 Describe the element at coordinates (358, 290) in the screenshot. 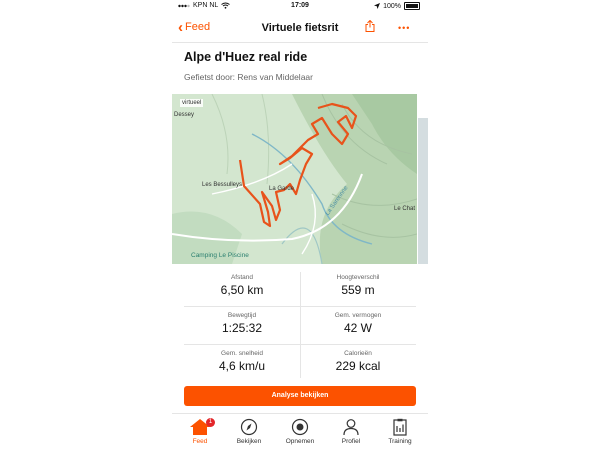

I see `stat-value: 559 m` at that location.